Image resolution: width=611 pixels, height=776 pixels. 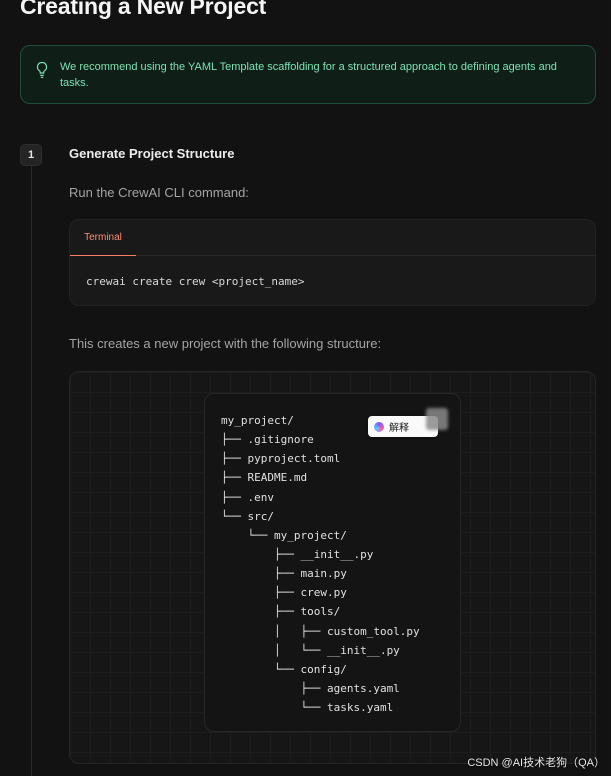 I want to click on blurred-overlay-icon, so click(x=437, y=419).